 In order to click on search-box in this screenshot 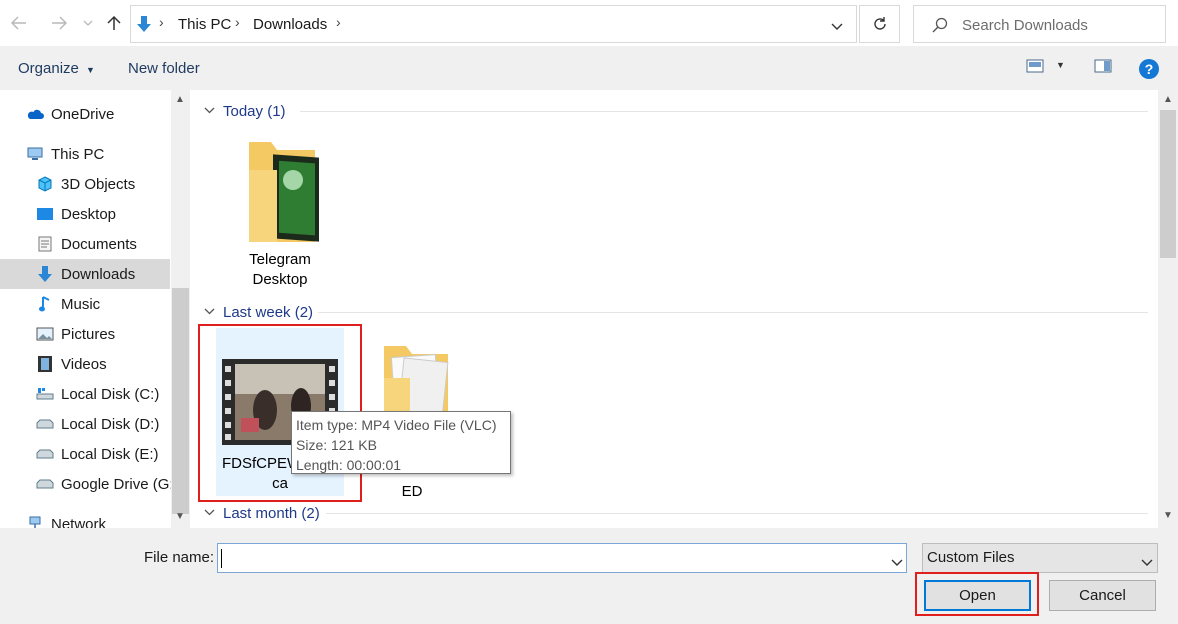, I will do `click(1039, 24)`.